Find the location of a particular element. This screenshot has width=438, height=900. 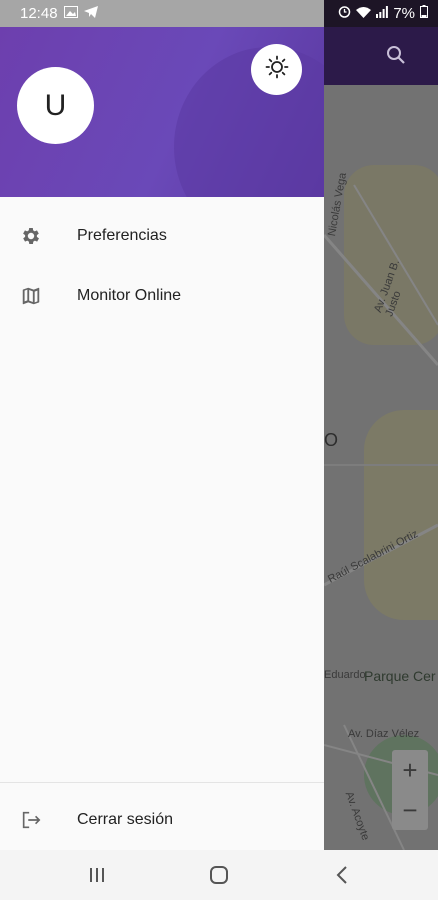

recent-apps-button is located at coordinates (97, 875).